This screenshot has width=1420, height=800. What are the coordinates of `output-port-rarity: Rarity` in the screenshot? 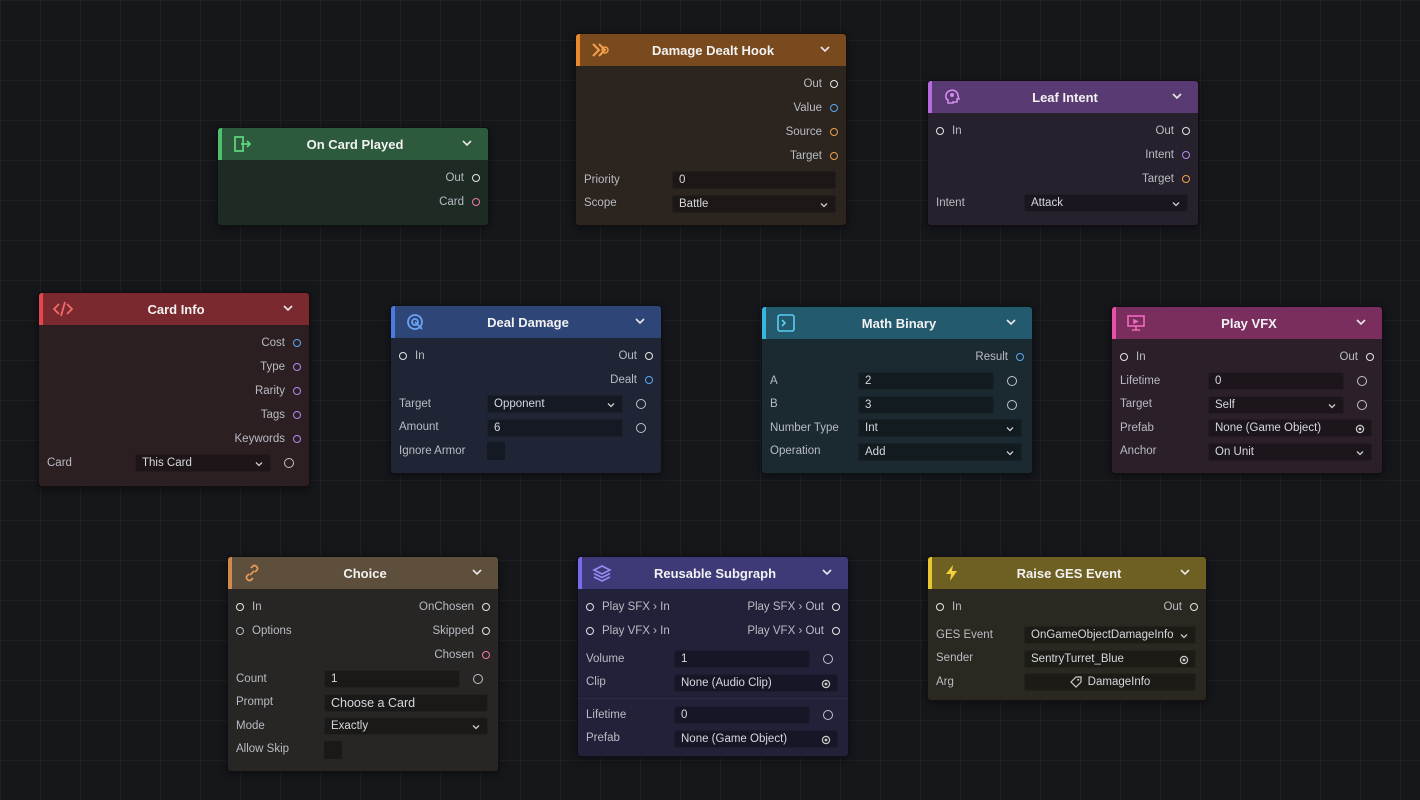 It's located at (174, 391).